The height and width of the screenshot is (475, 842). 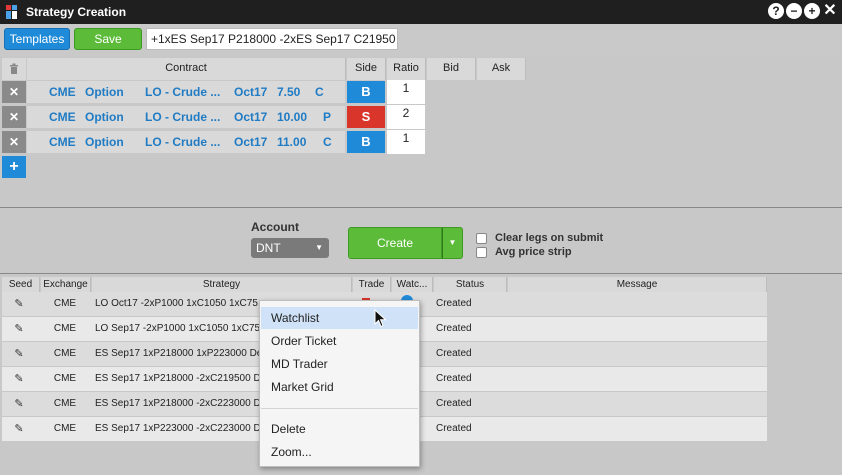 I want to click on leg-strike: 11.00, so click(x=292, y=142).